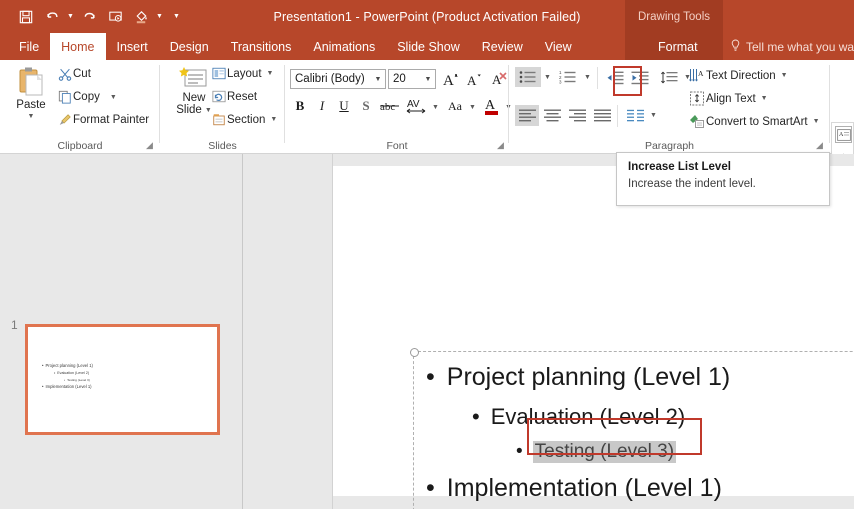 The width and height of the screenshot is (854, 509). What do you see at coordinates (701, 73) in the screenshot?
I see `svg-text: A` at bounding box center [701, 73].